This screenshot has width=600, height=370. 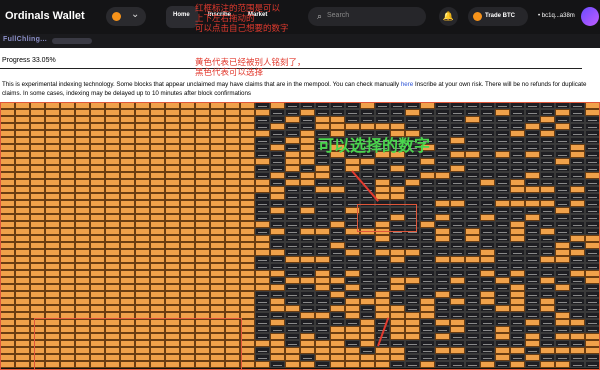 What do you see at coordinates (374, 146) in the screenshot?
I see `annotation-selectable-note: 可以选择的数字` at bounding box center [374, 146].